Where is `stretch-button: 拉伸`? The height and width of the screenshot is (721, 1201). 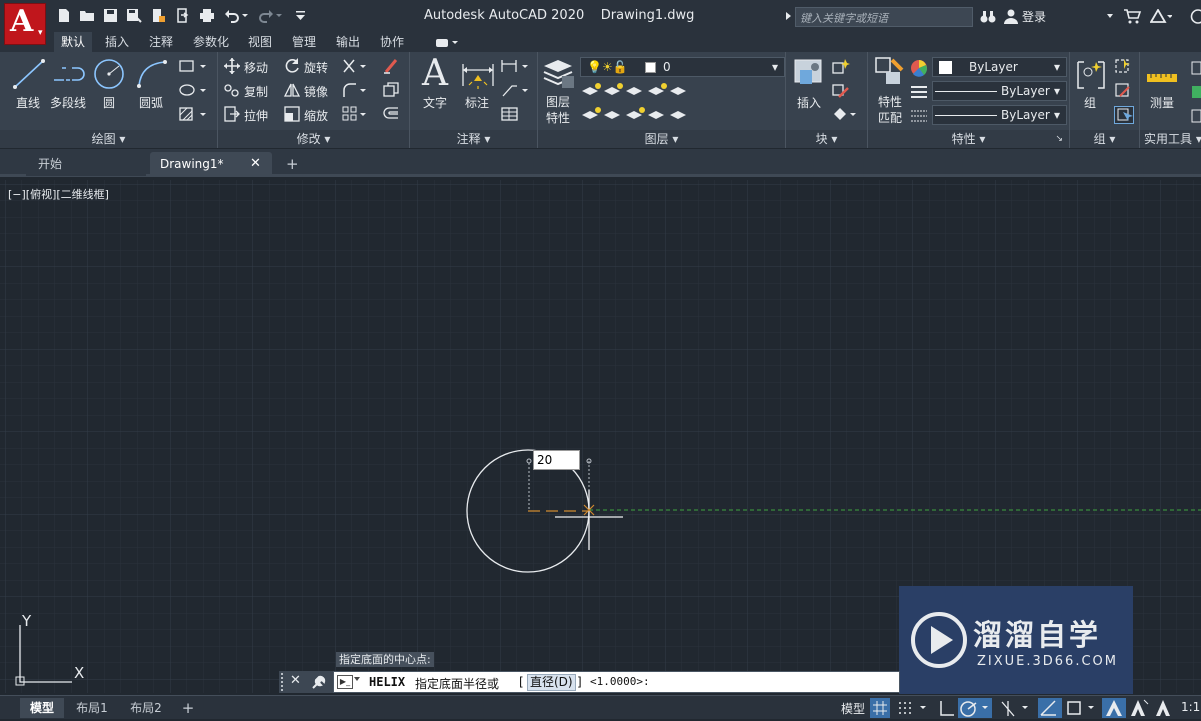
stretch-button: 拉伸 is located at coordinates (256, 115).